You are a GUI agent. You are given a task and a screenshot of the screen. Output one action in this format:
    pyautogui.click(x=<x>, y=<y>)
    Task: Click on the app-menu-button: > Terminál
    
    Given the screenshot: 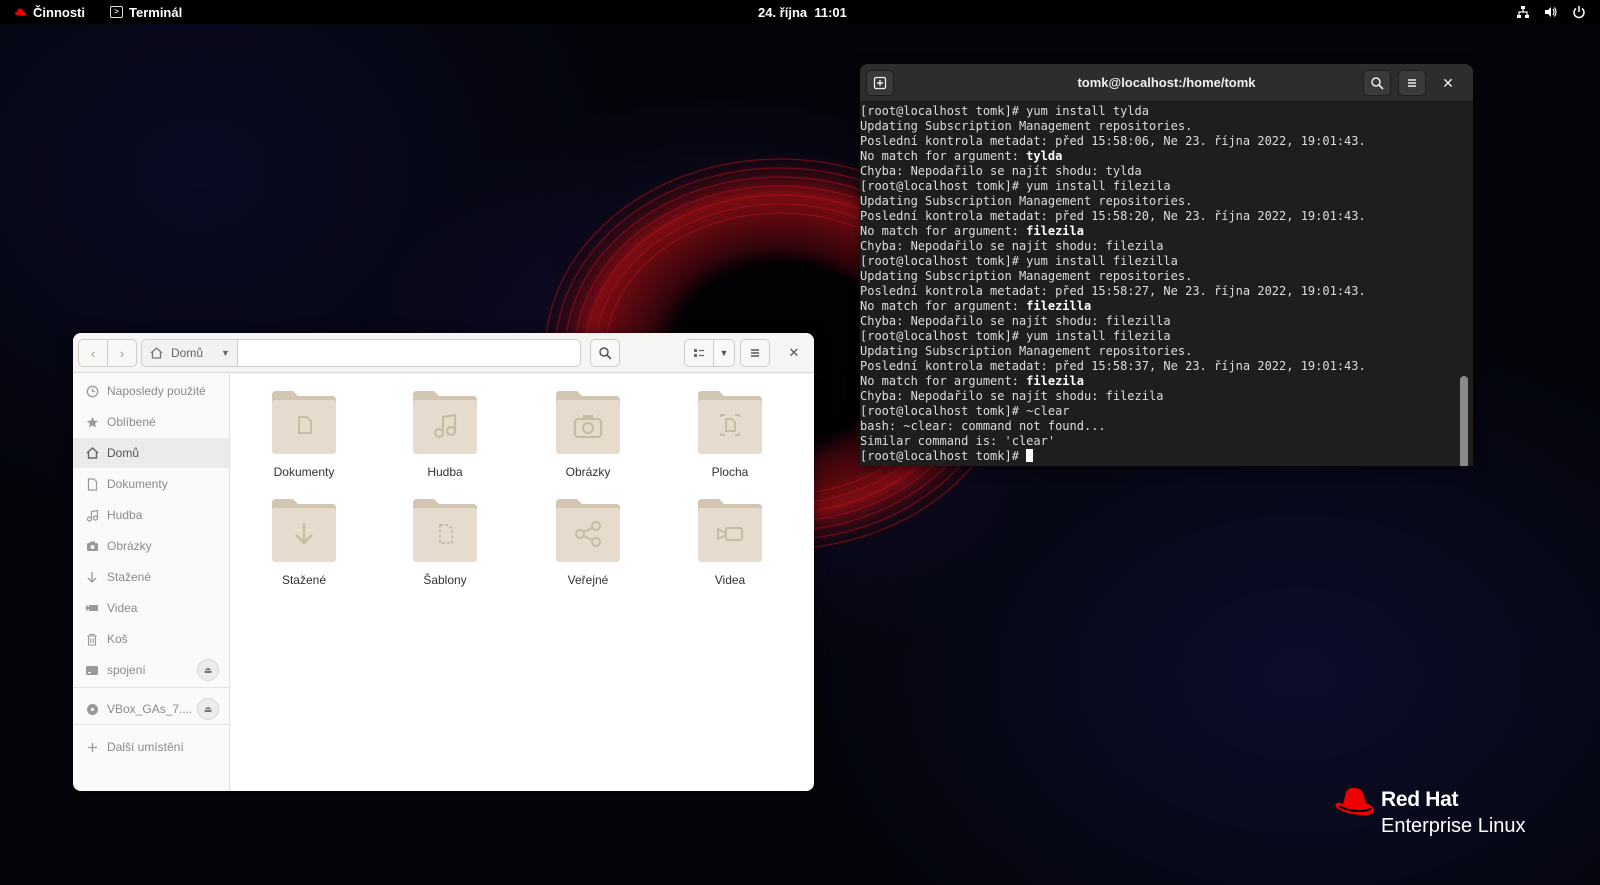 What is the action you would take?
    pyautogui.click(x=146, y=12)
    